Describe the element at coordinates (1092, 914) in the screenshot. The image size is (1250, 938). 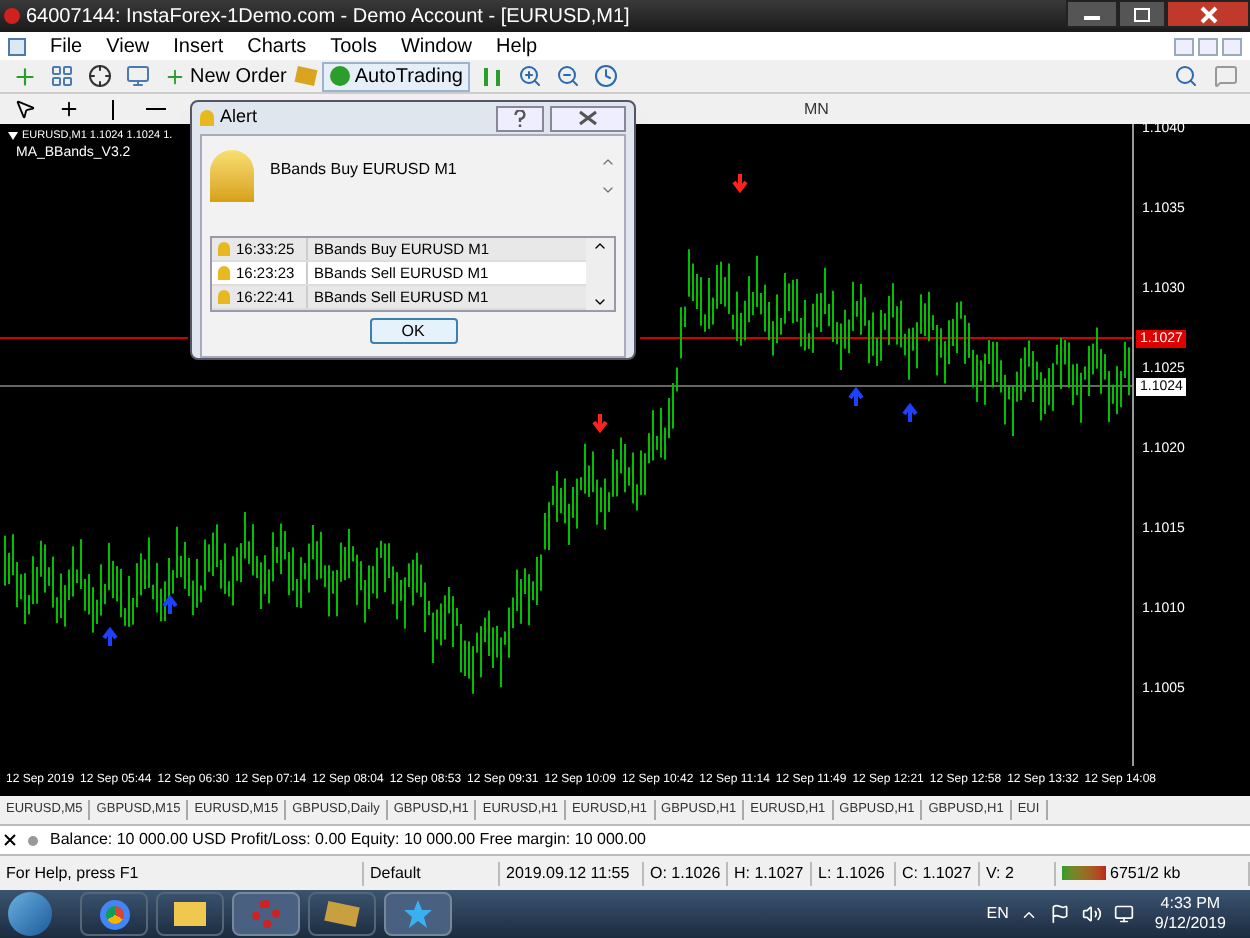
I see `volume-icon` at that location.